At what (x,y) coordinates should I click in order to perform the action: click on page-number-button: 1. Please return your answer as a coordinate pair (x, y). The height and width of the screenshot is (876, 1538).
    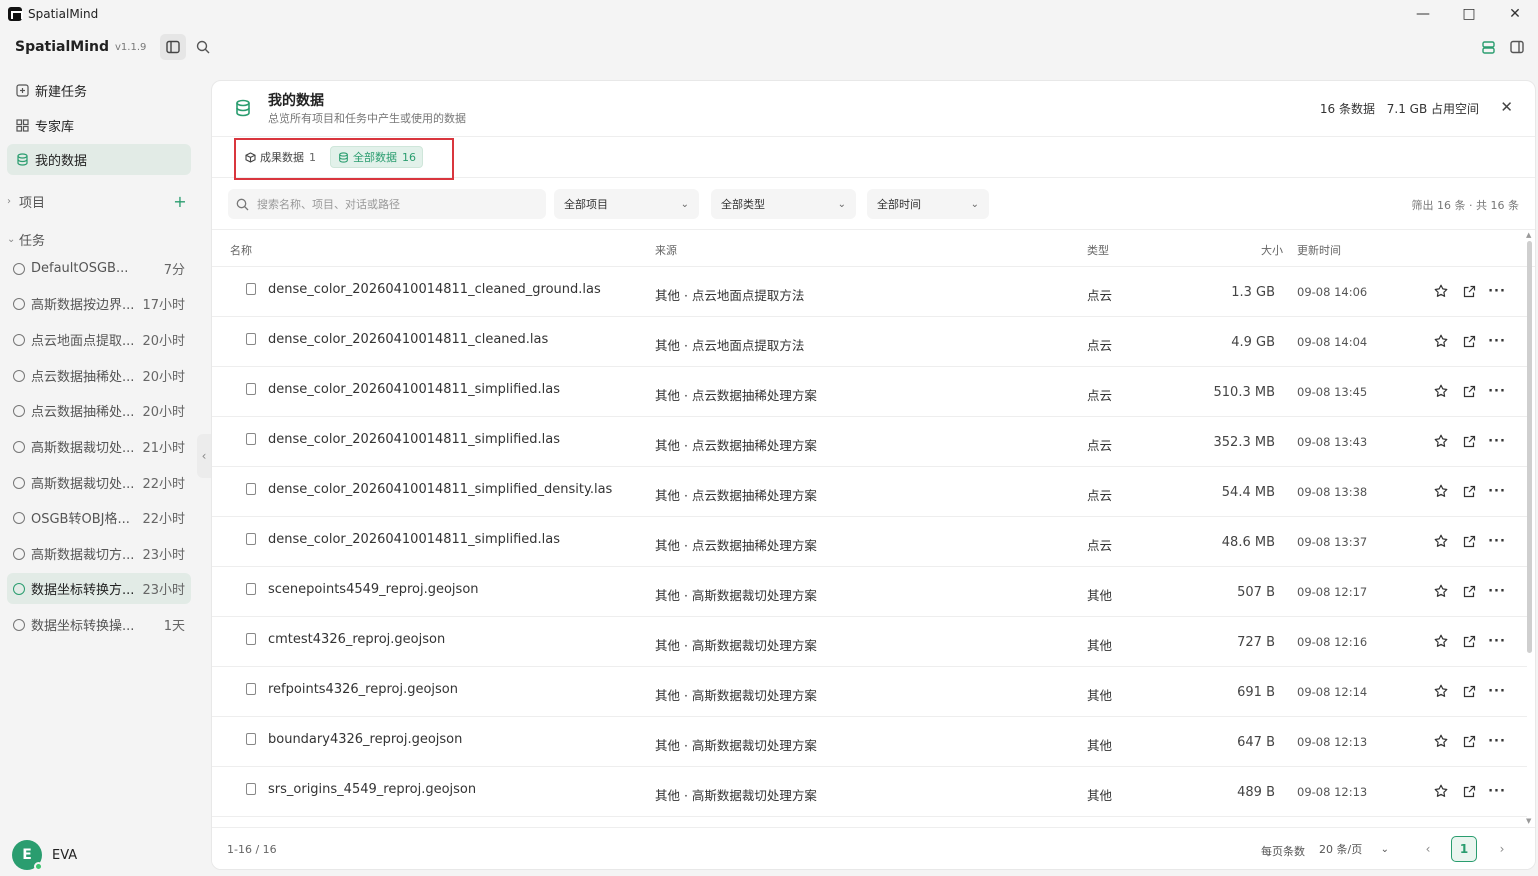
    Looking at the image, I should click on (1464, 849).